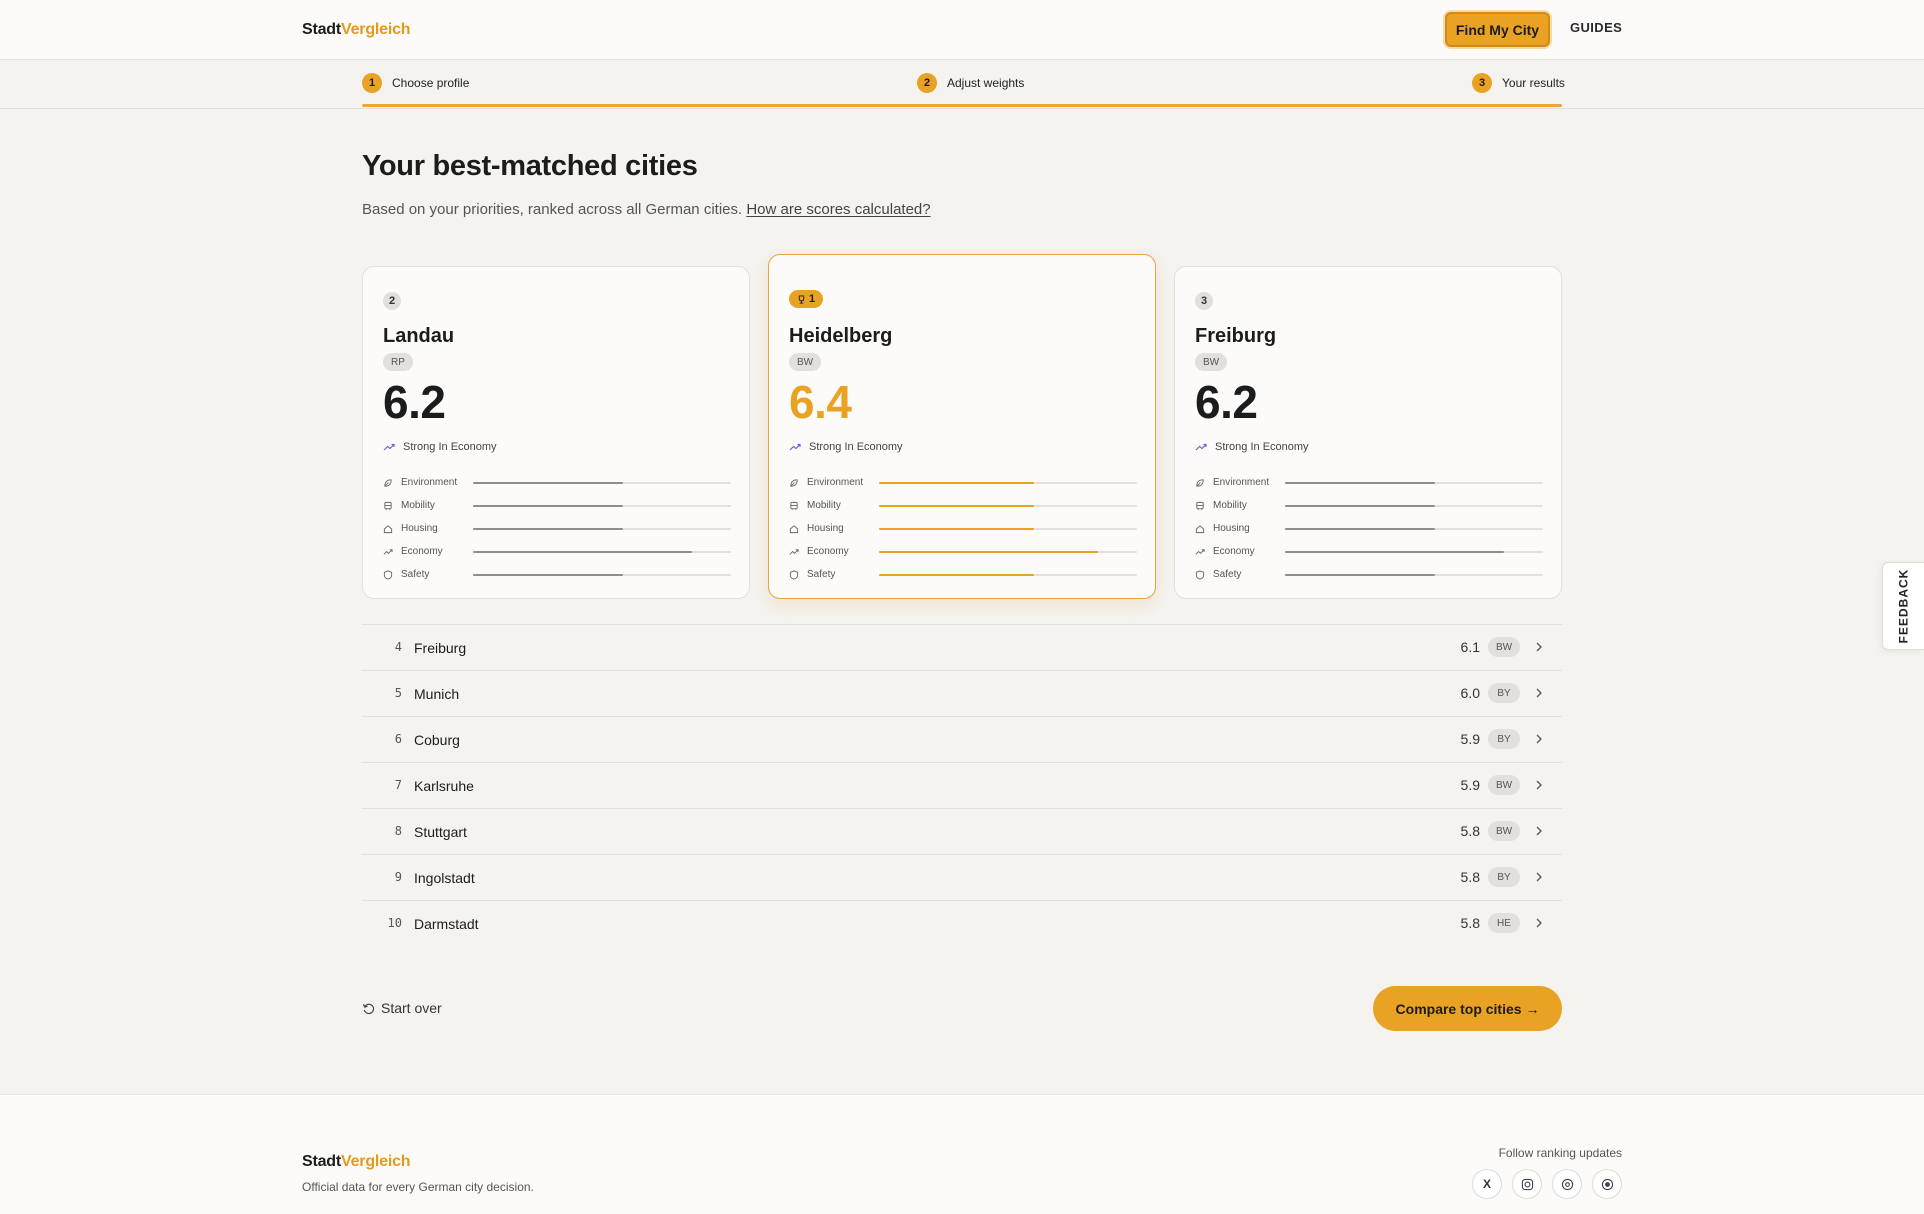  Describe the element at coordinates (398, 877) in the screenshot. I see `row-rank: 9` at that location.